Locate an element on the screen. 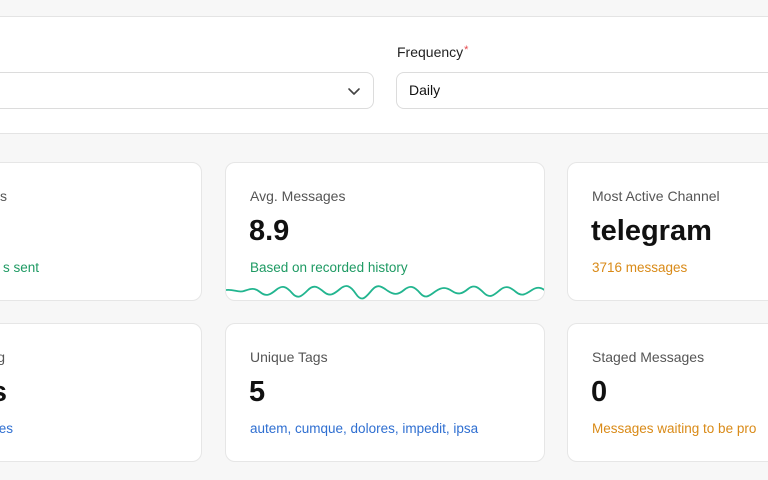  unique-tags-title: Unique Tags is located at coordinates (289, 357).